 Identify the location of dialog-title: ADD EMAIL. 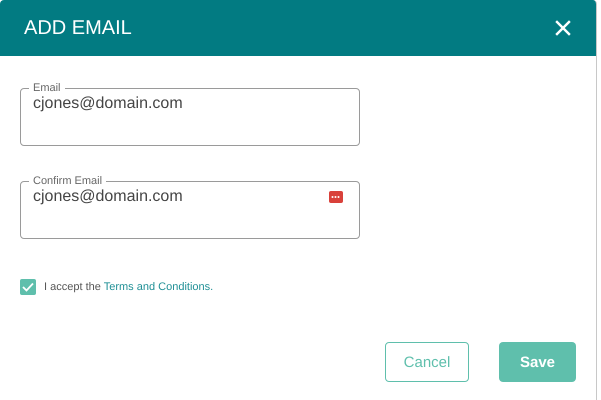
(78, 28).